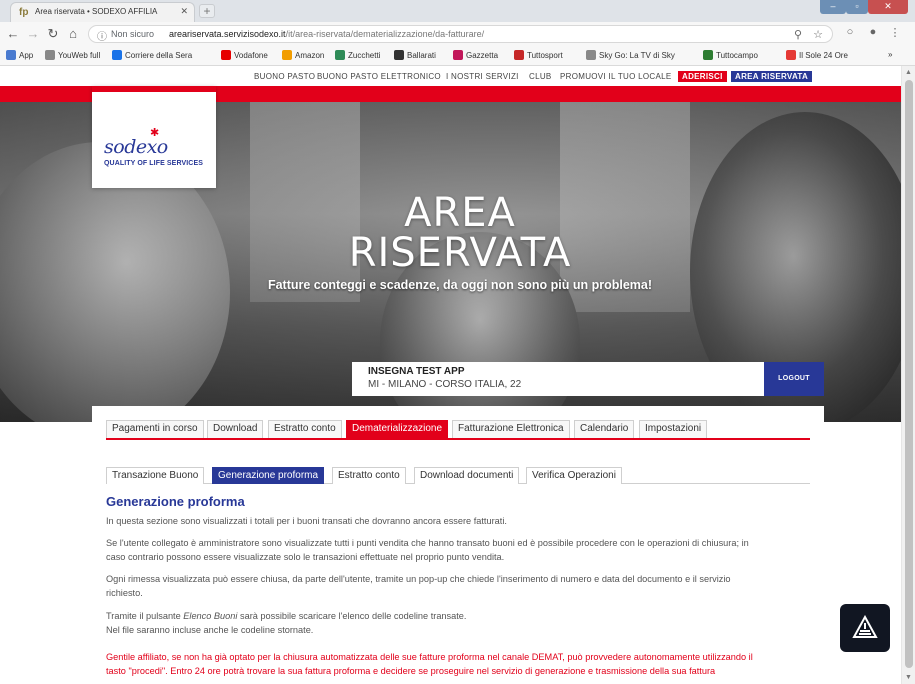 This screenshot has height=684, width=915. Describe the element at coordinates (890, 54) in the screenshot. I see `bookmarks-overflow-icon: »` at that location.